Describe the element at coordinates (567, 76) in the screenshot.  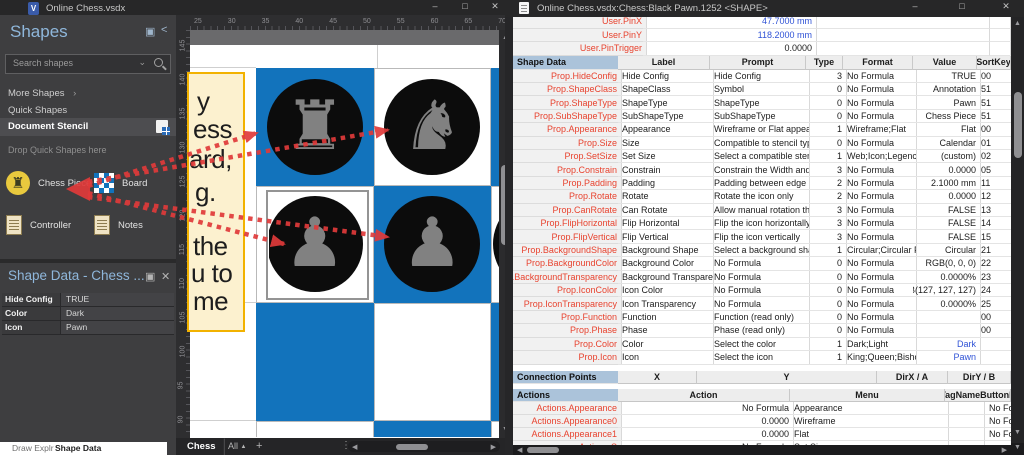
I see `sheet-cell-name: Prop.HideConfig` at that location.